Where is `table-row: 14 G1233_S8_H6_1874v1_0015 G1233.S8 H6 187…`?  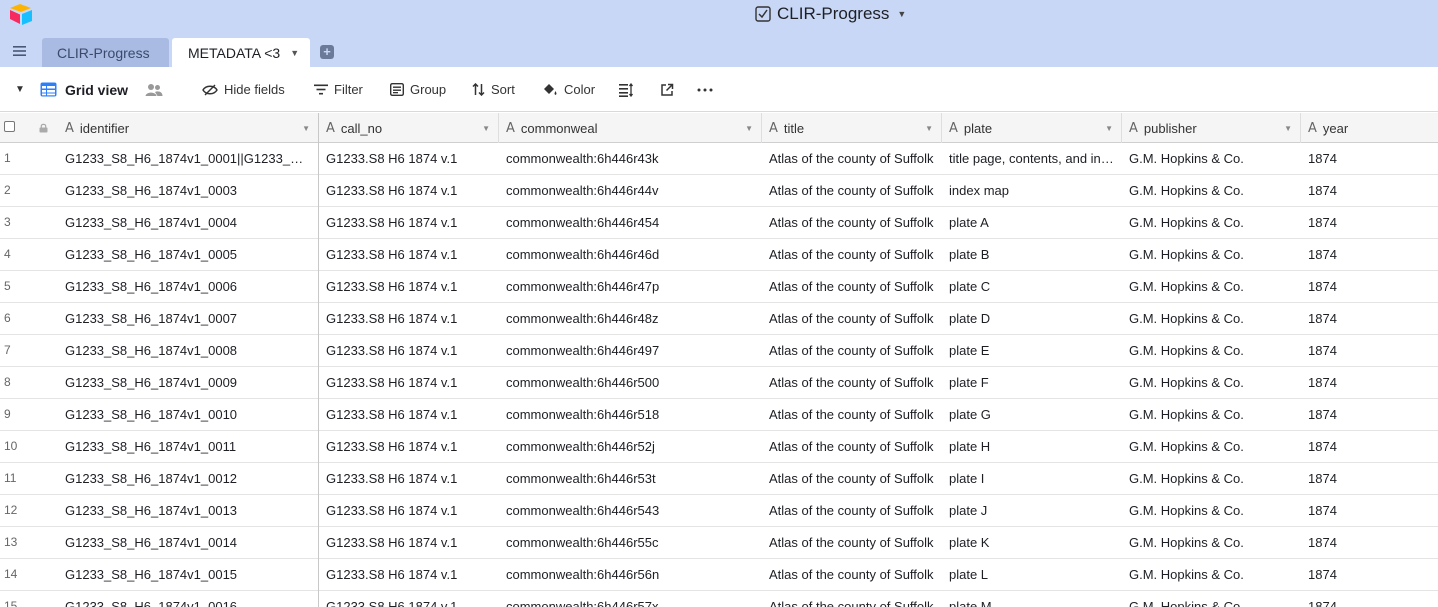 table-row: 14 G1233_S8_H6_1874v1_0015 G1233.S8 H6 187… is located at coordinates (719, 575).